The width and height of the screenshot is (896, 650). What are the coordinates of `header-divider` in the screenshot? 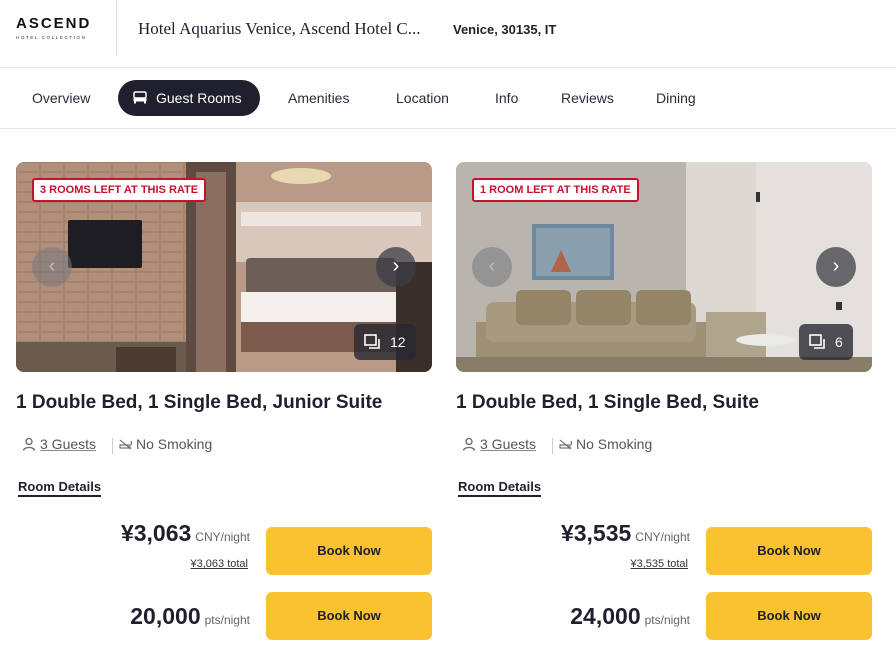 It's located at (116, 28).